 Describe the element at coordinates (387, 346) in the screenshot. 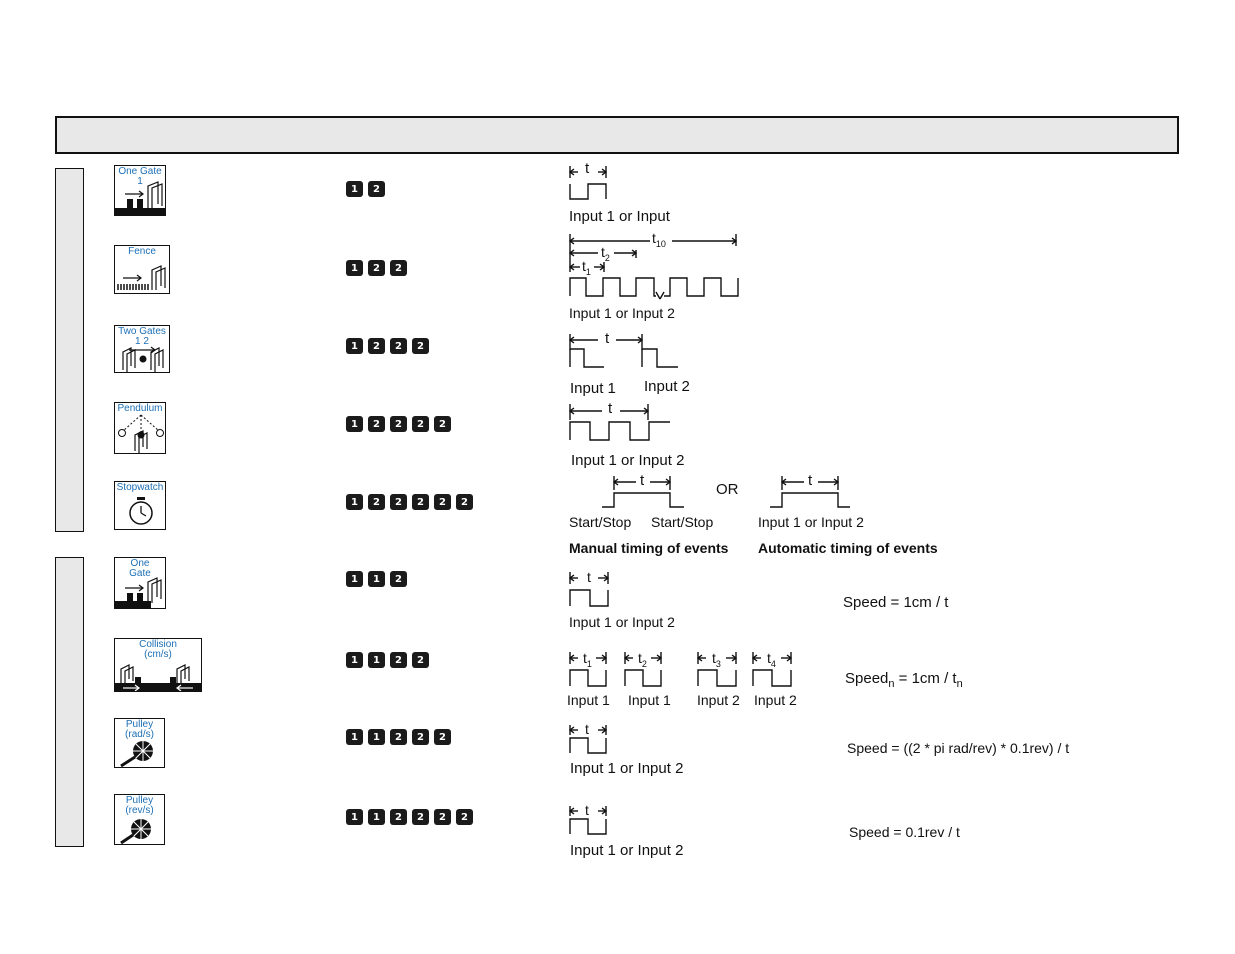

I see `key-sequence: 1 2 2 2` at that location.